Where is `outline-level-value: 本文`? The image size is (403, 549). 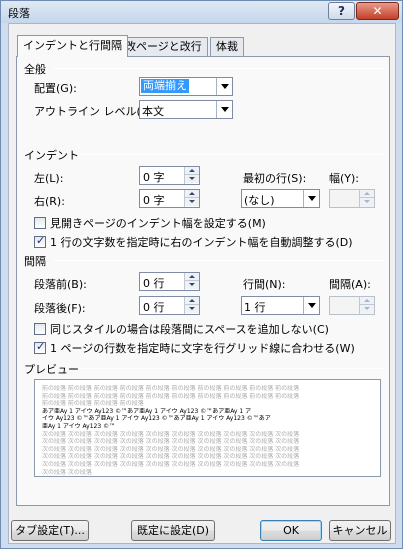
outline-level-value: 本文 is located at coordinates (153, 111).